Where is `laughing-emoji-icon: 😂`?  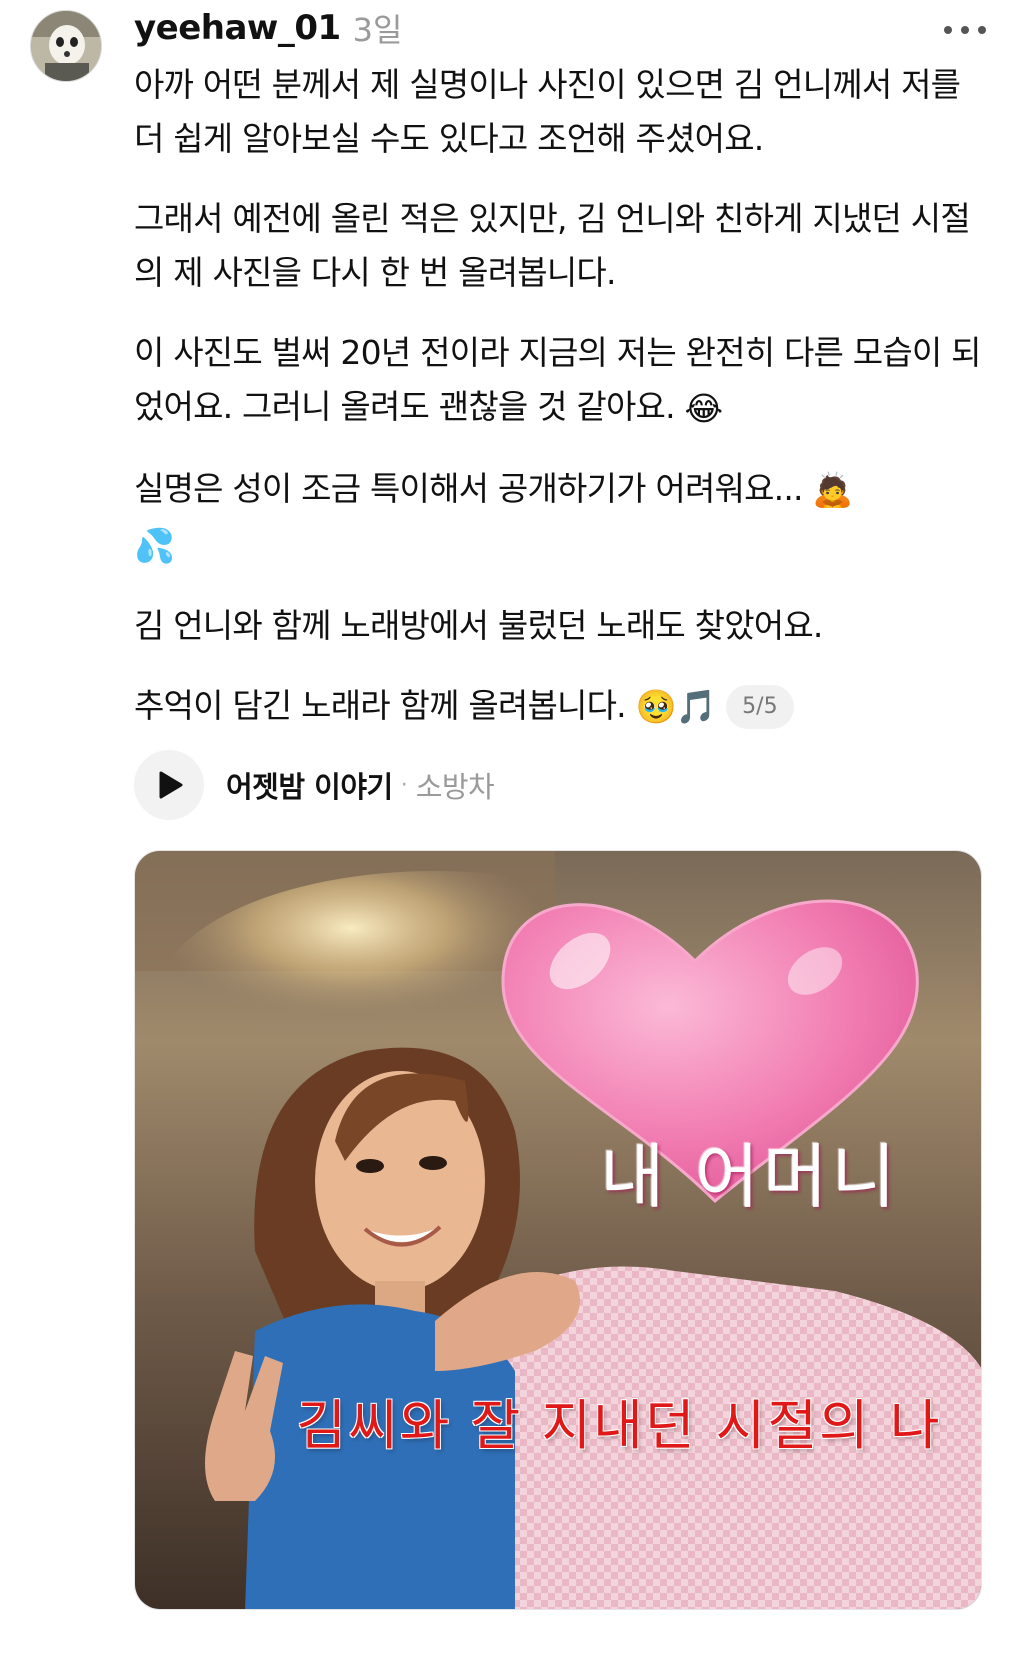
laughing-emoji-icon: 😂 is located at coordinates (704, 408).